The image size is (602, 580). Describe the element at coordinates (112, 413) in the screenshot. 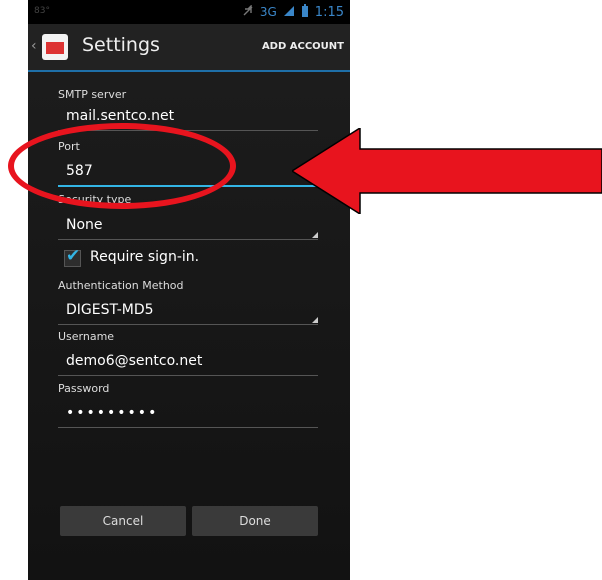

I see `password-field: •••••••••` at that location.